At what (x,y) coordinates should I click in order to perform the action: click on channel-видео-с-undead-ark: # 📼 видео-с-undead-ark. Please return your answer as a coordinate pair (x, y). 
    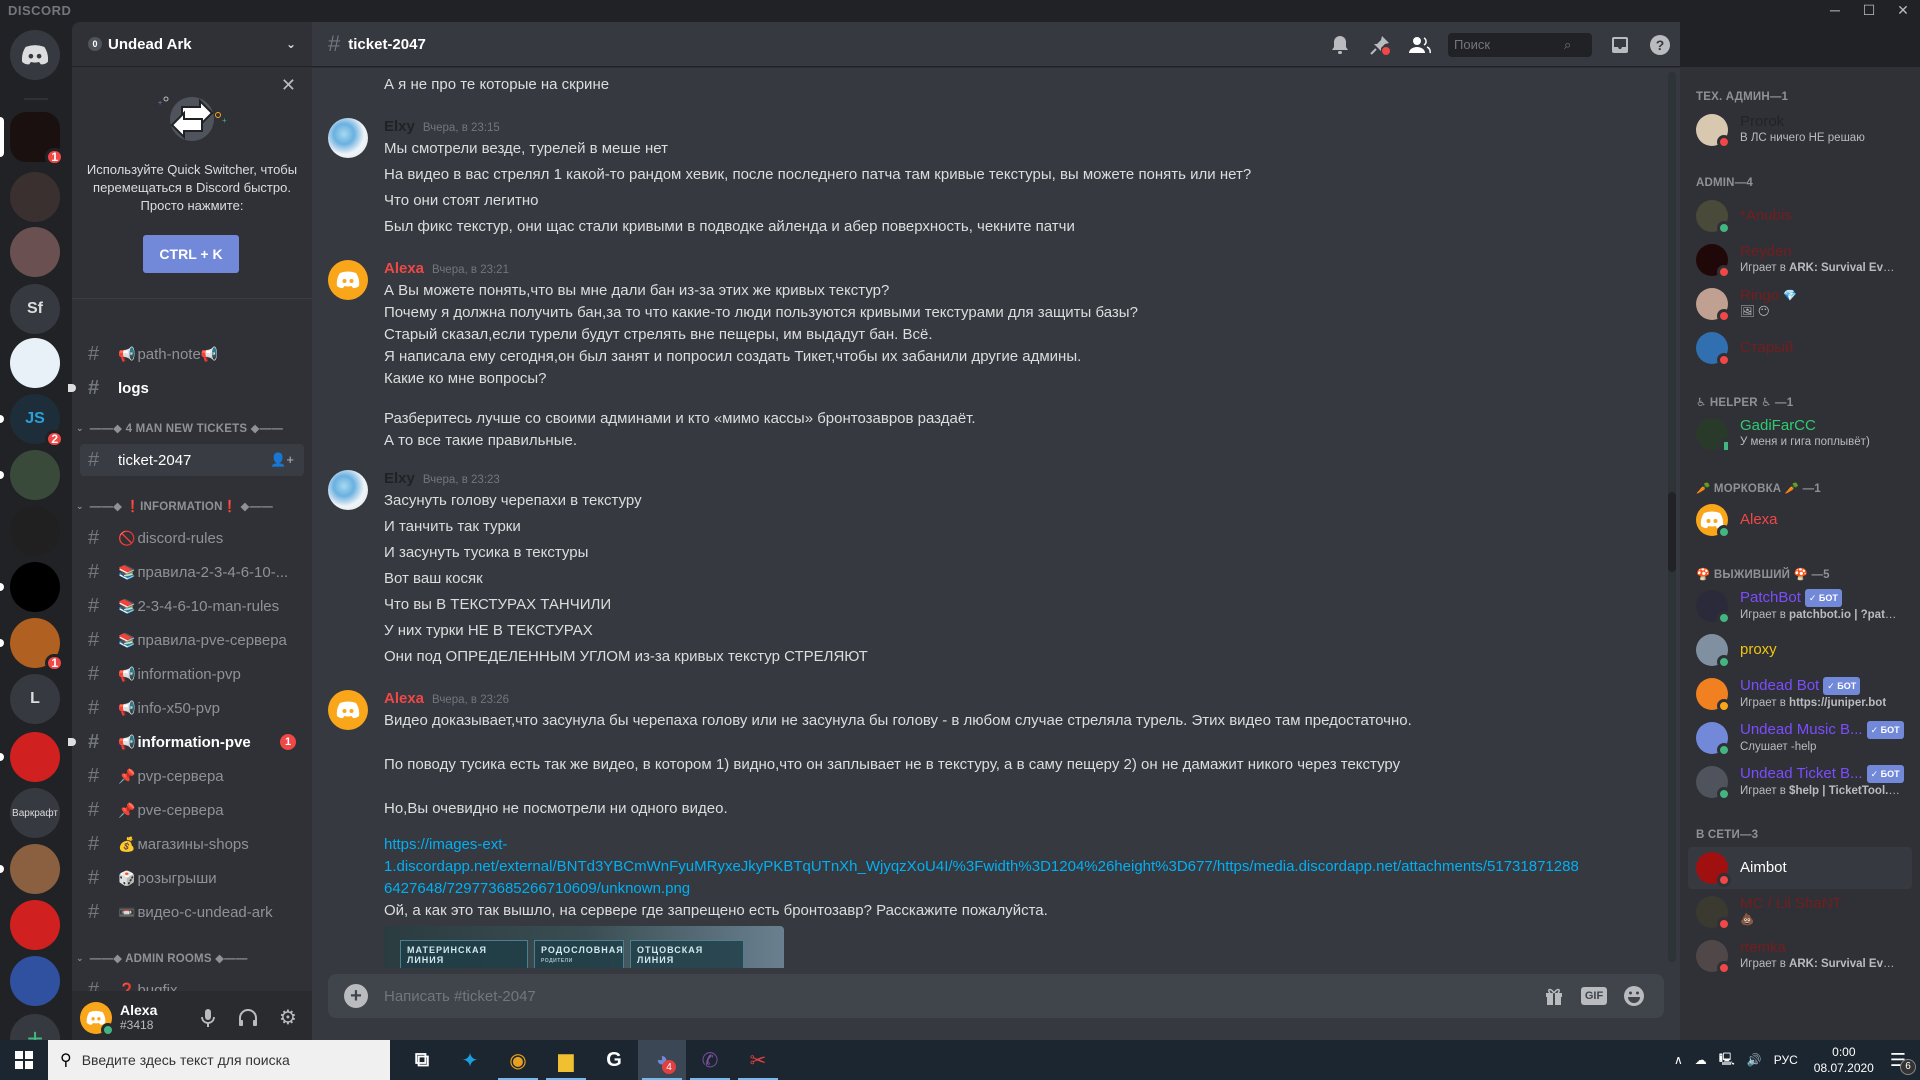
    Looking at the image, I should click on (192, 912).